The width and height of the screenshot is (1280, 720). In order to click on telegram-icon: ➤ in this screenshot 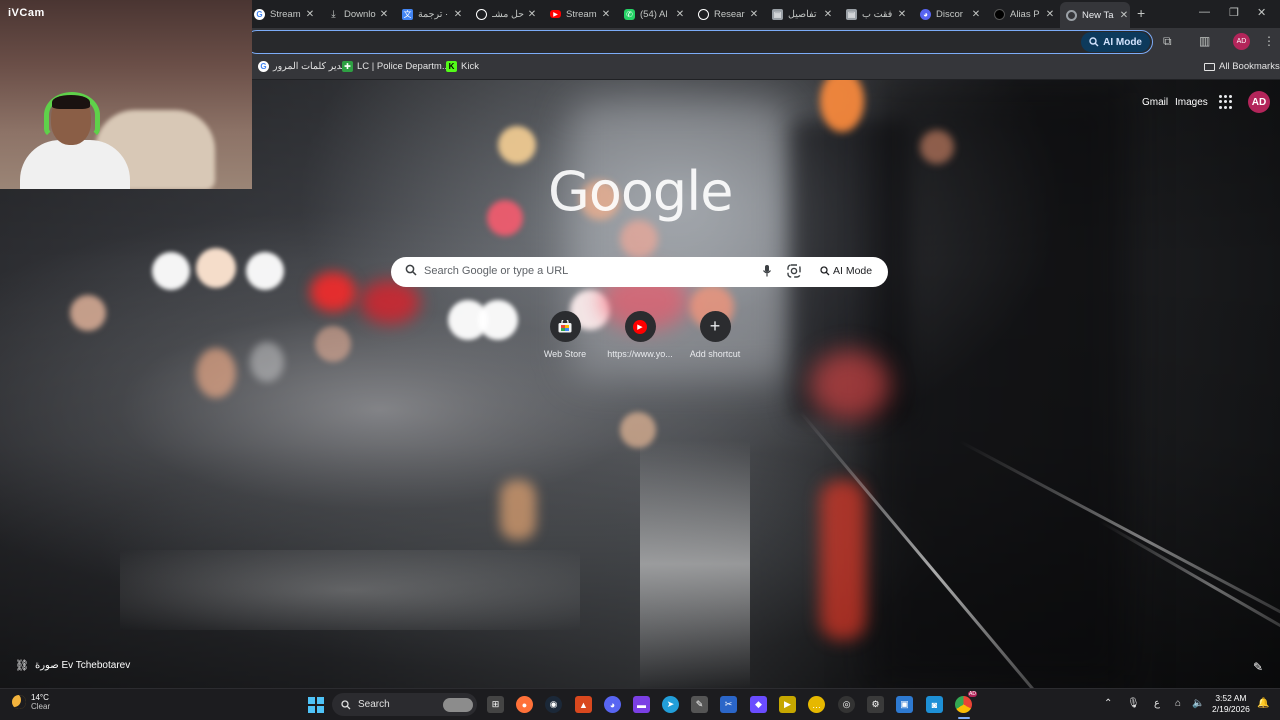, I will do `click(670, 704)`.